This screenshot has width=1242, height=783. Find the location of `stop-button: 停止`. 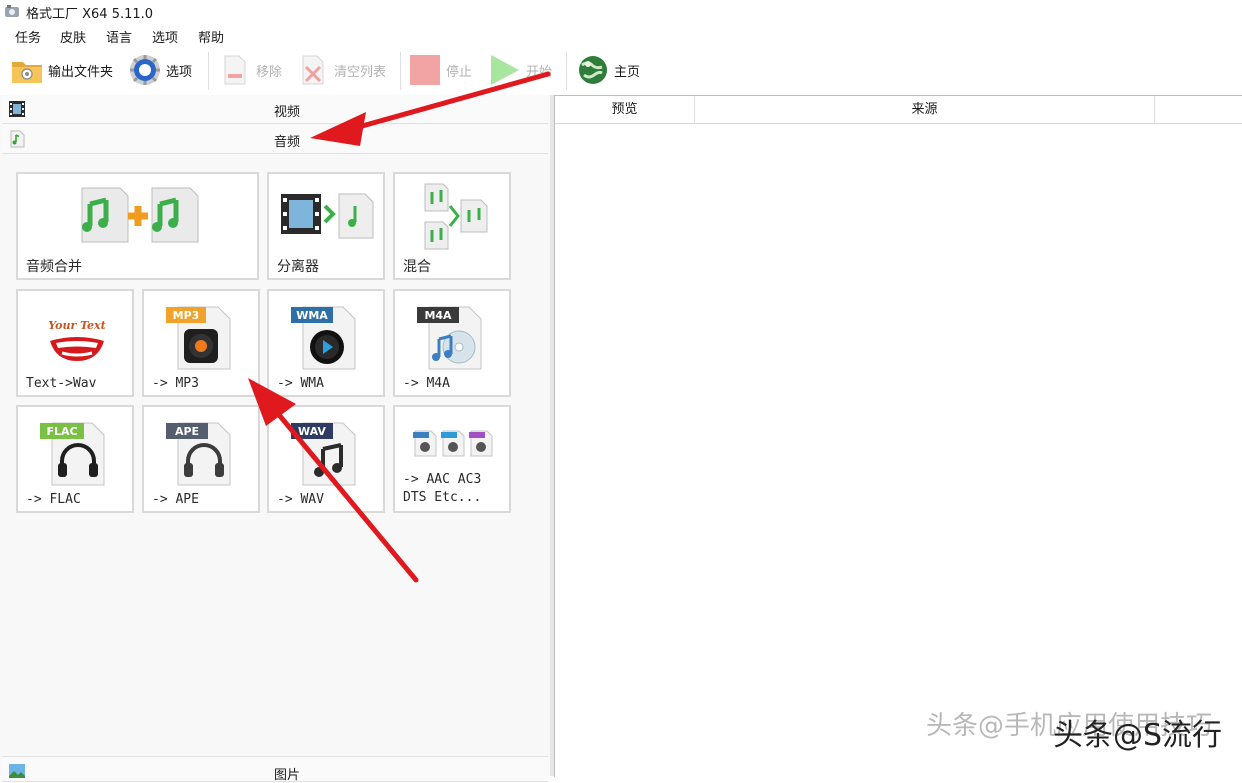

stop-button: 停止 is located at coordinates (440, 70).